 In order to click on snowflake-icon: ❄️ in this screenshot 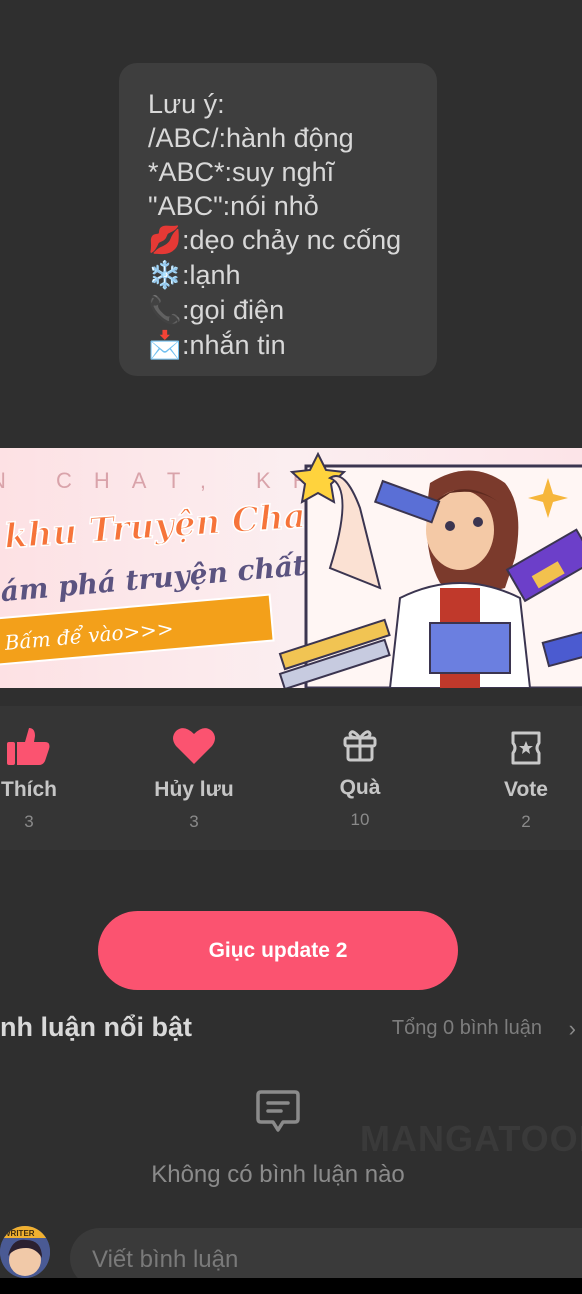, I will do `click(165, 275)`.